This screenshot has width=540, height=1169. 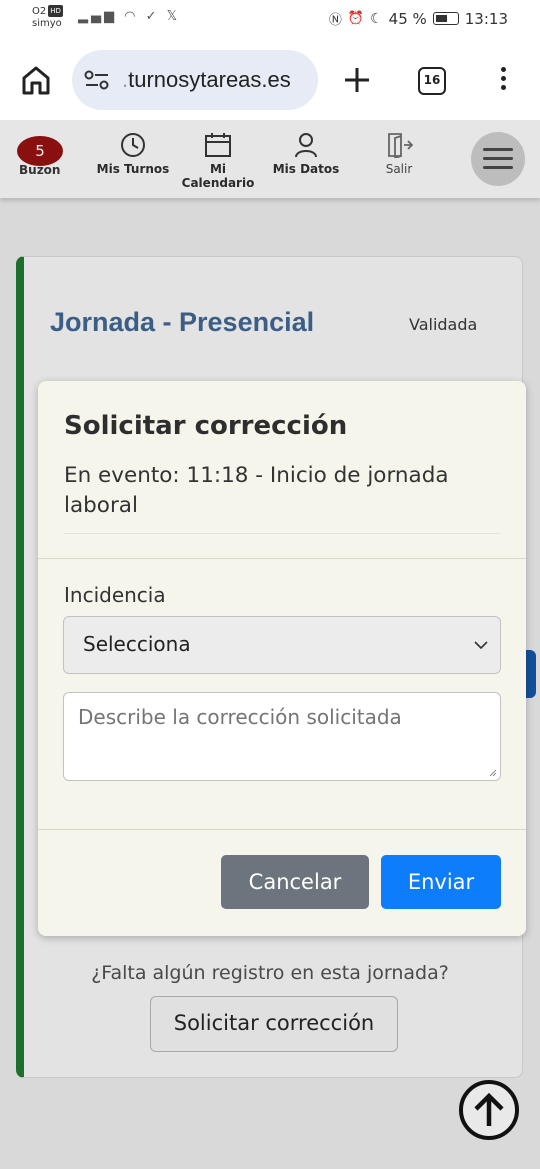 What do you see at coordinates (486, 18) in the screenshot?
I see `clock: 13:13` at bounding box center [486, 18].